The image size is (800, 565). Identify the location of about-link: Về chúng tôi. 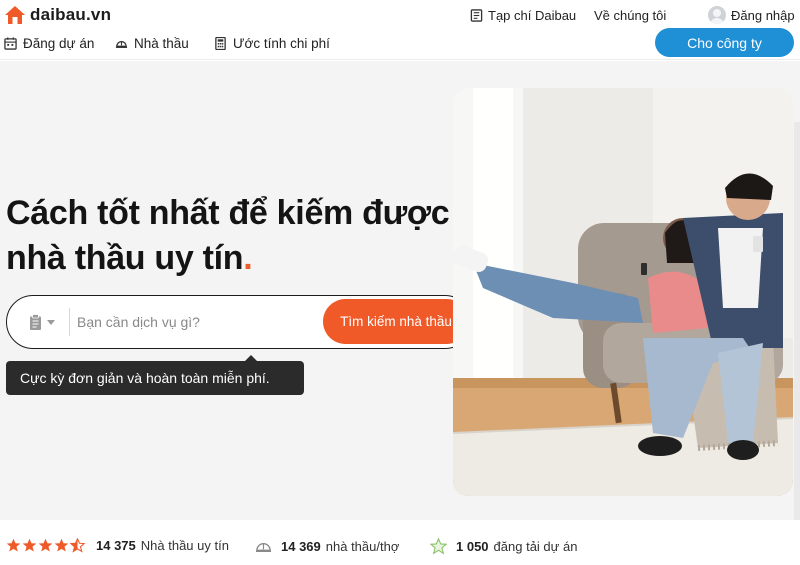
(630, 15).